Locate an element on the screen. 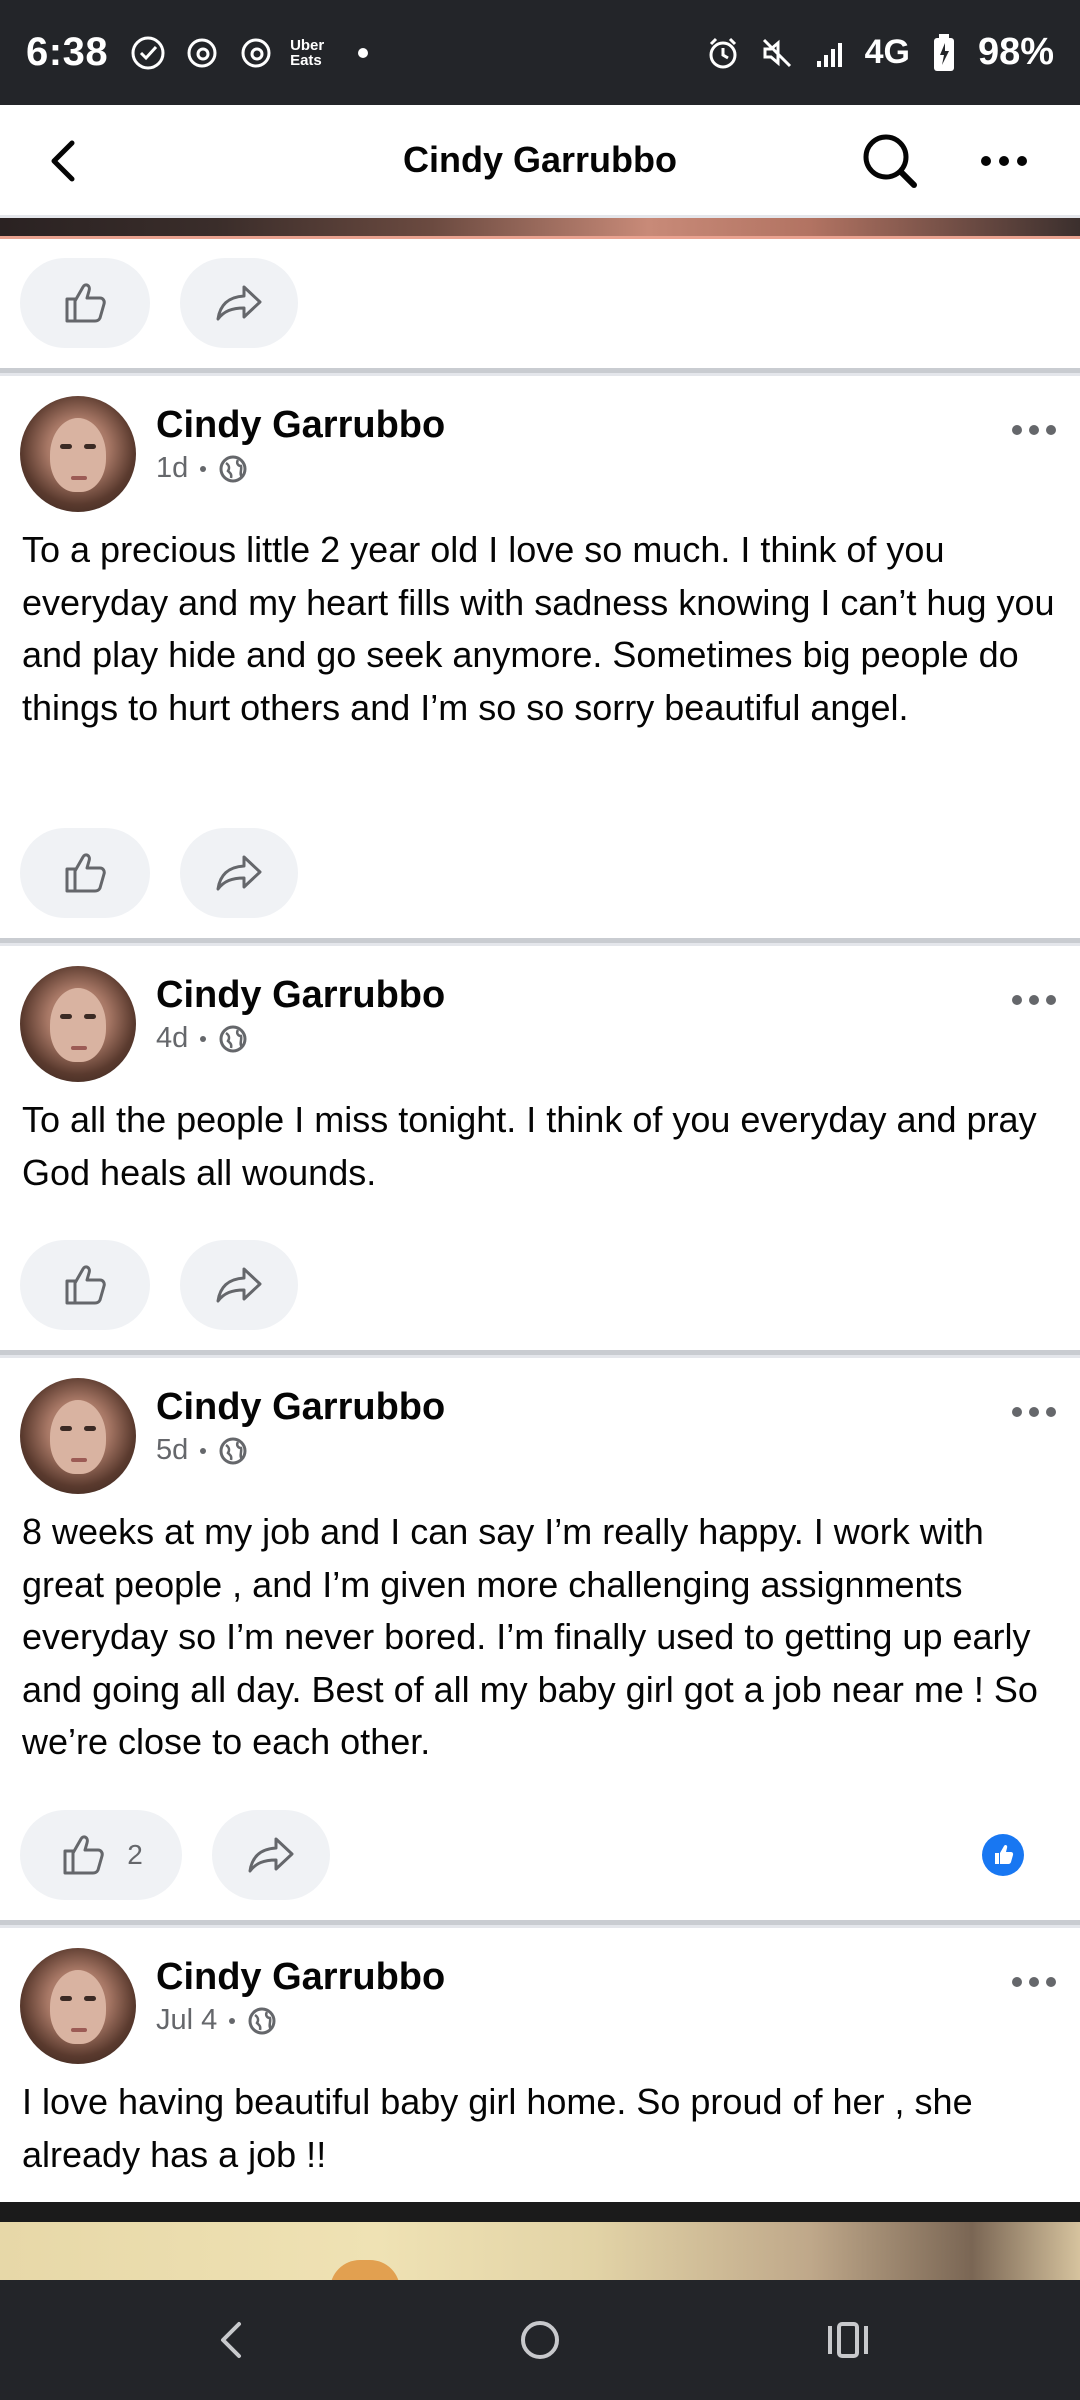  post-meta: 4d is located at coordinates (202, 1038).